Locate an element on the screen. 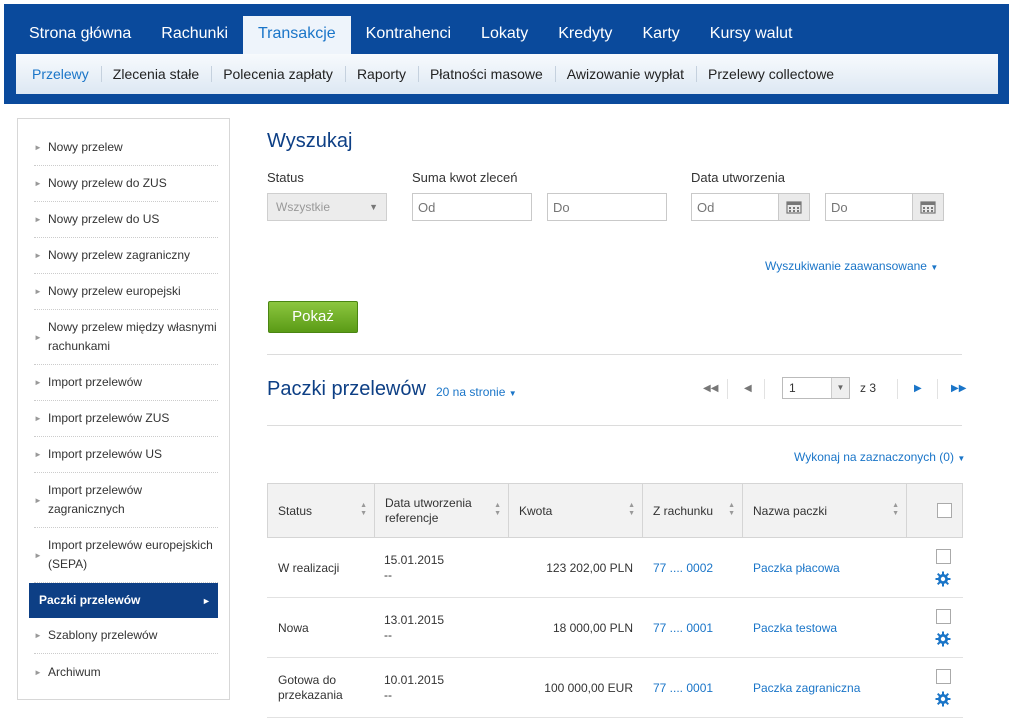  row-account-link: 77 .... 0002 is located at coordinates (683, 567).